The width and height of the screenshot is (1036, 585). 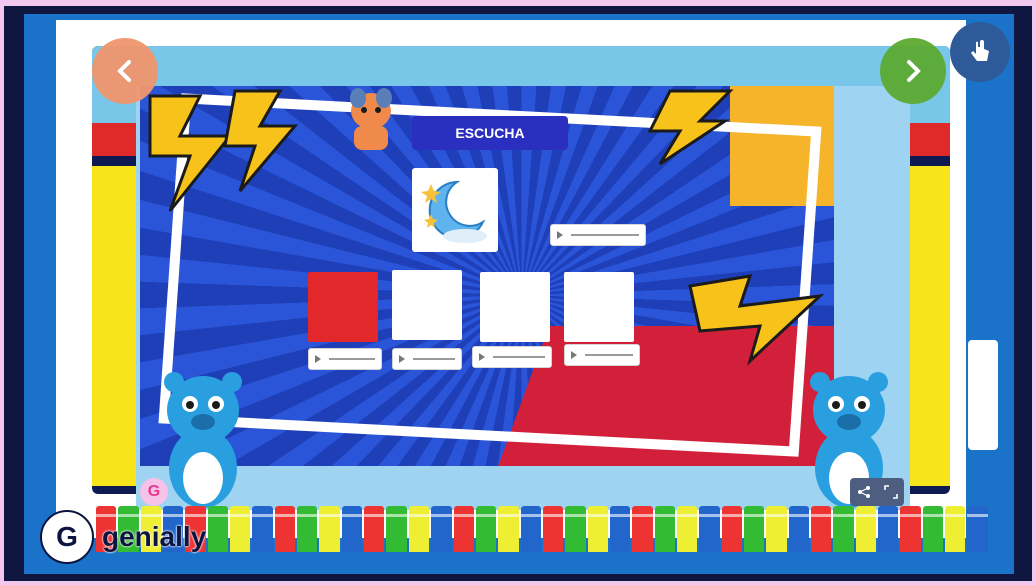 I want to click on genially-badge-letter: G, so click(x=154, y=491).